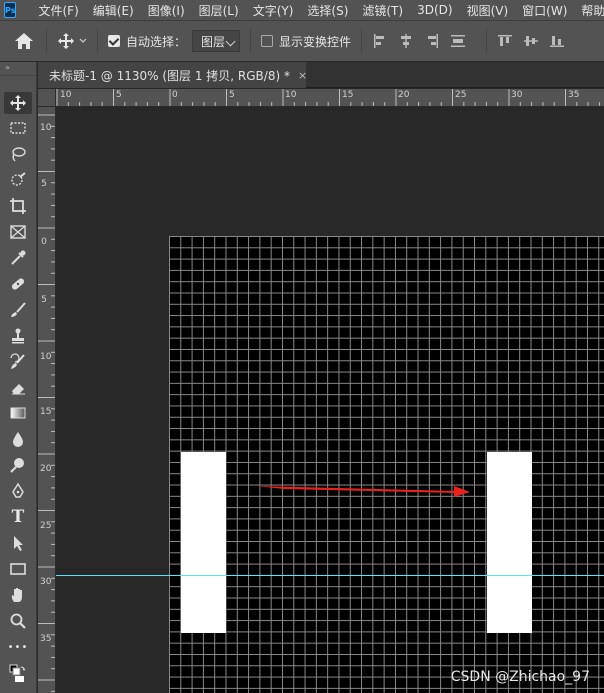 The width and height of the screenshot is (604, 693). I want to click on type-tool-icon: T, so click(18, 517).